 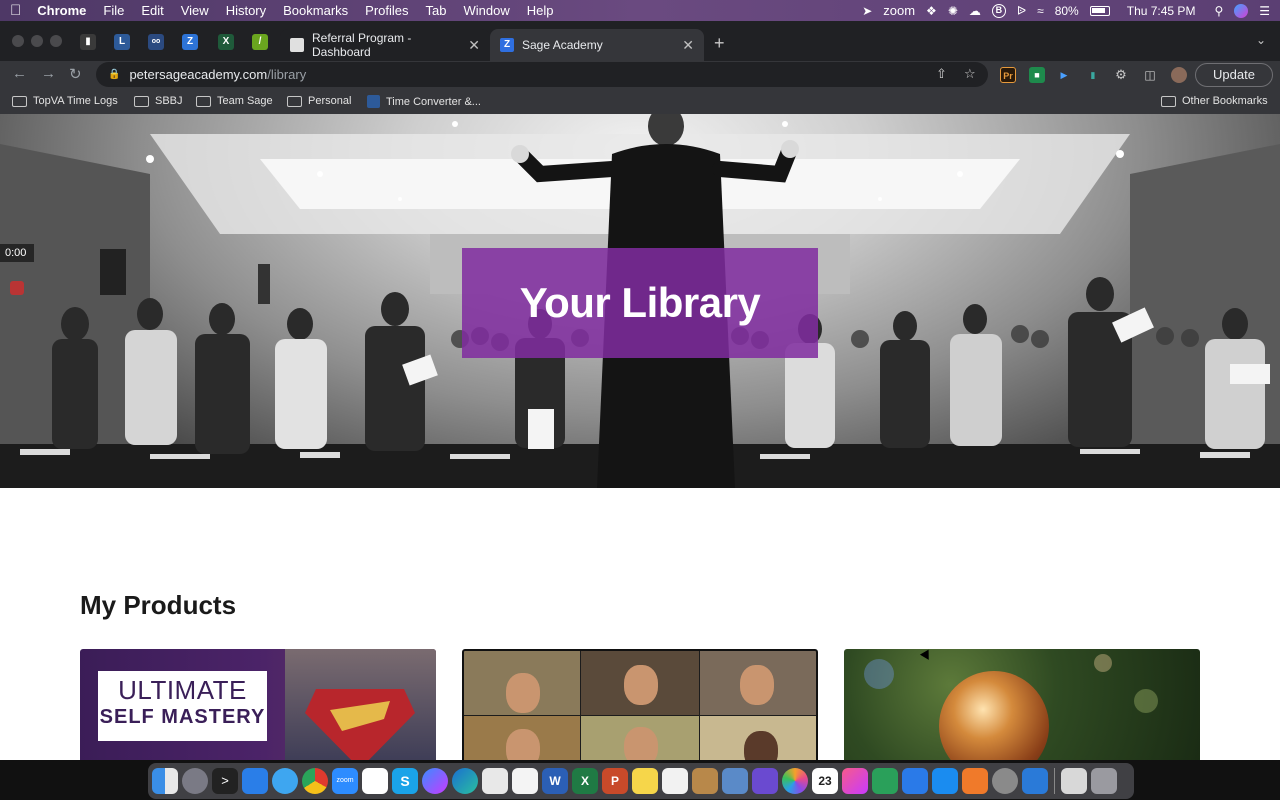 I want to click on system-preferences-icon, so click(x=1005, y=781).